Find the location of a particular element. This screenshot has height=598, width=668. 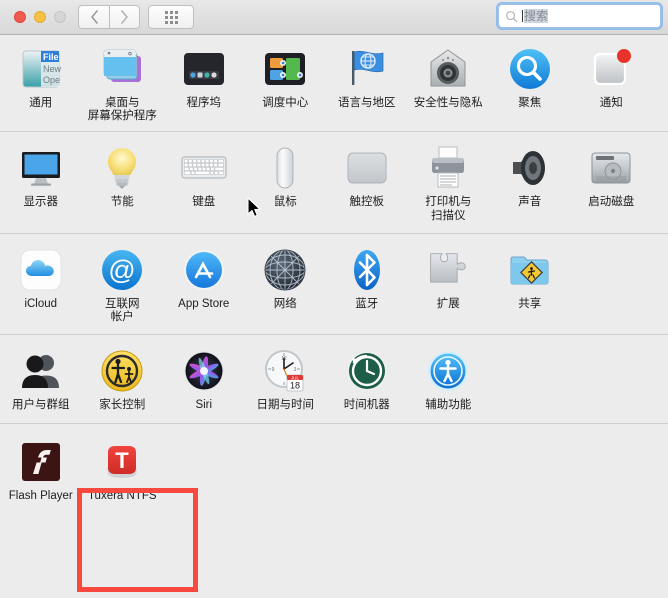

pref-pane-notifications: 通知 is located at coordinates (612, 84).